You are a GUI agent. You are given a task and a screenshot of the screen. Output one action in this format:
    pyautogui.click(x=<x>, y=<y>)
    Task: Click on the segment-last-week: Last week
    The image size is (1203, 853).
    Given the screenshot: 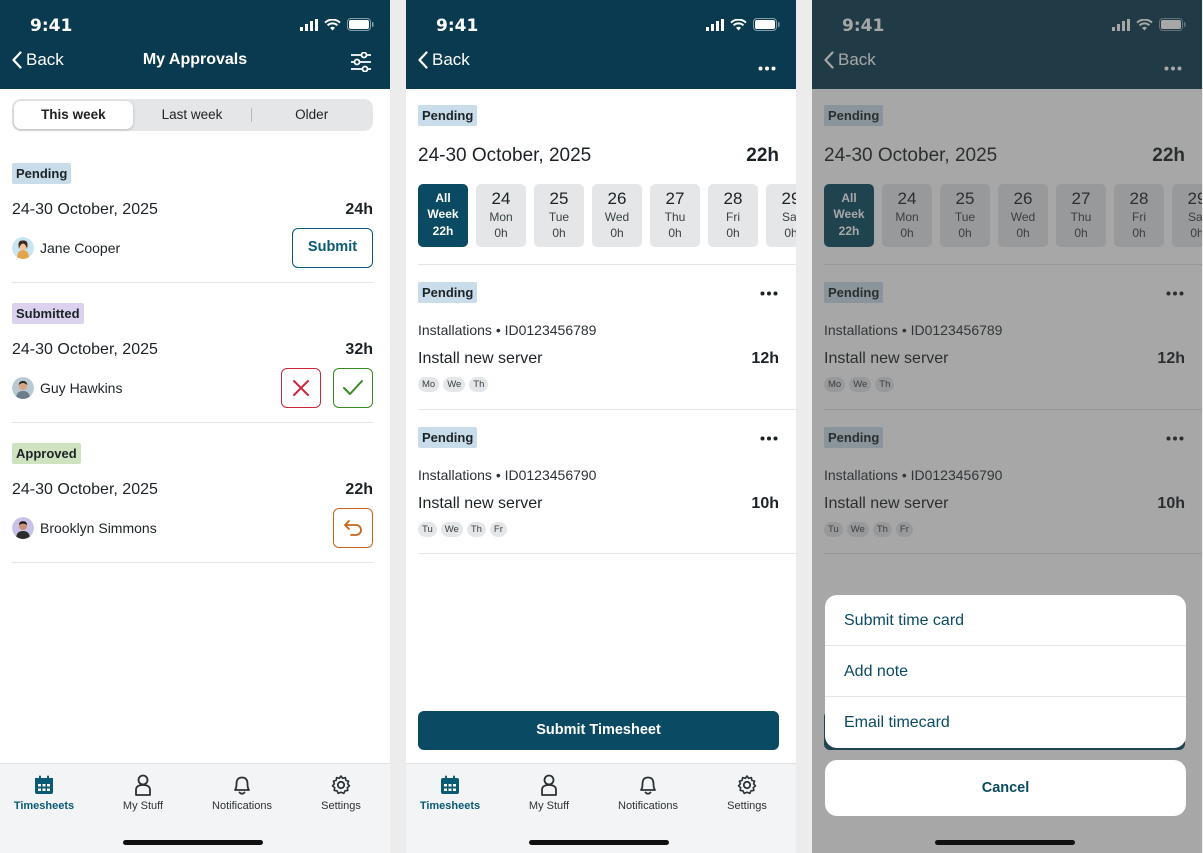 What is the action you would take?
    pyautogui.click(x=192, y=115)
    